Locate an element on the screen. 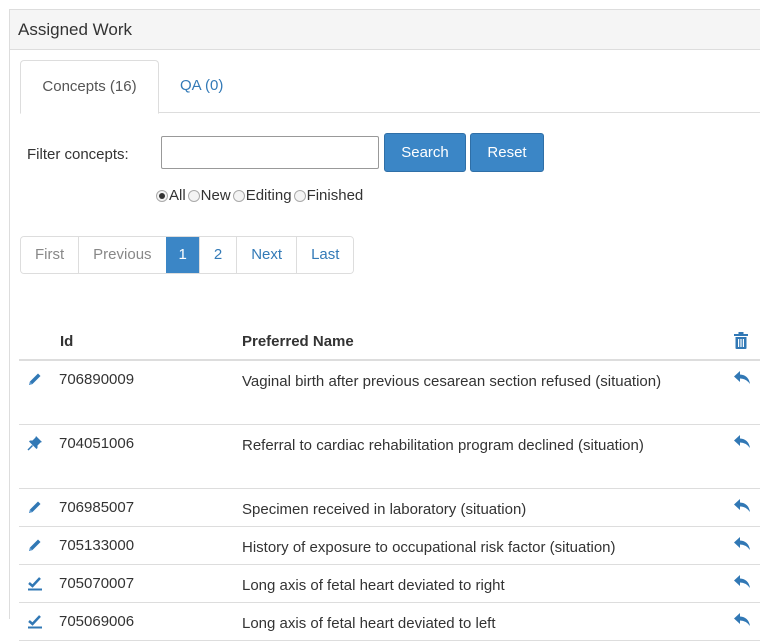 The width and height of the screenshot is (760, 641). tab-qa: QA (0) is located at coordinates (201, 87).